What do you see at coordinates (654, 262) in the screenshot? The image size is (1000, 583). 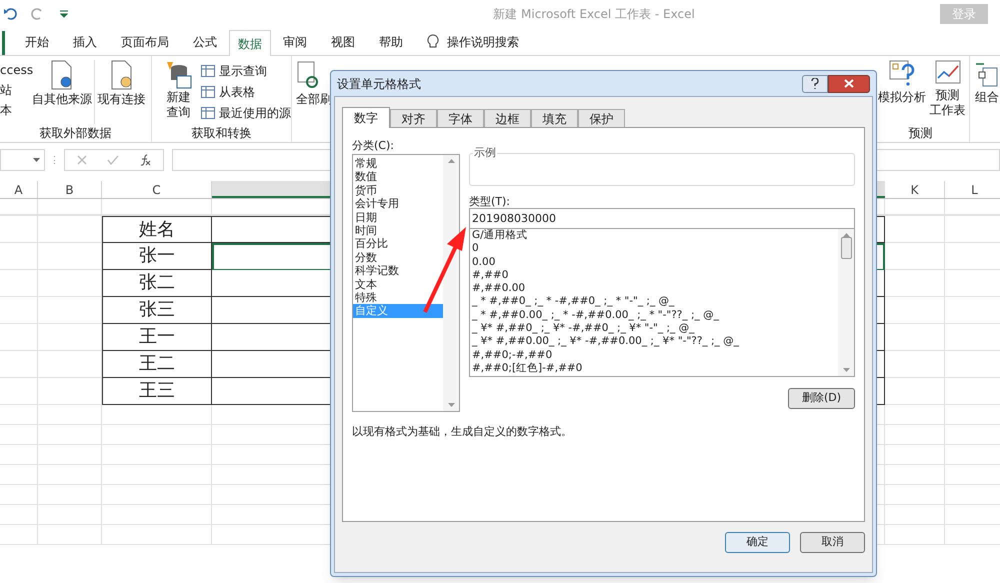 I see `format-item: 0.00` at bounding box center [654, 262].